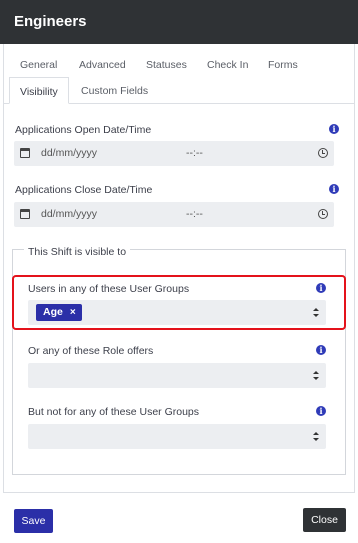 The width and height of the screenshot is (358, 543). Describe the element at coordinates (39, 90) in the screenshot. I see `tab-visibility: Visibility` at that location.